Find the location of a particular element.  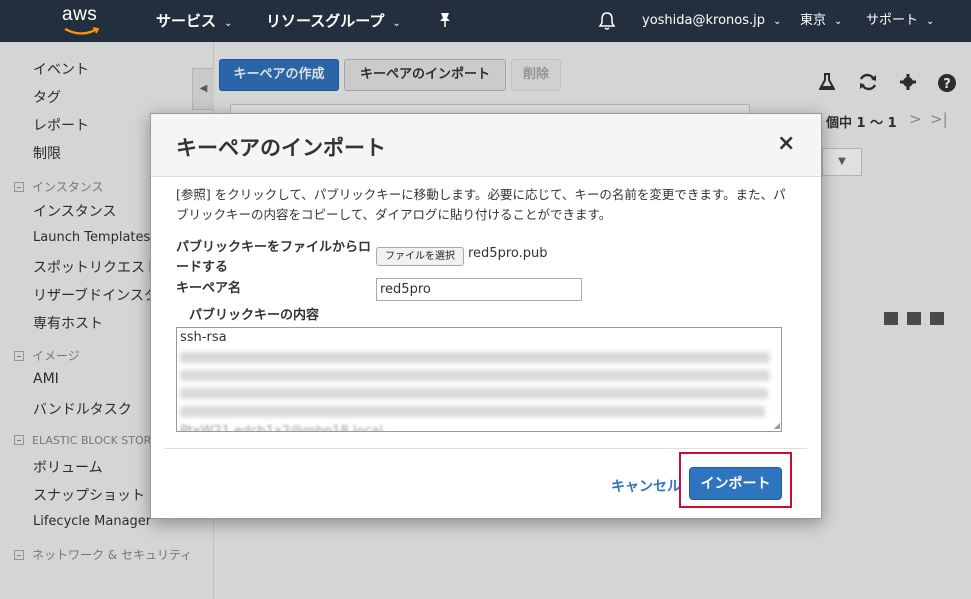

region-menu: 東京 ⌄ is located at coordinates (821, 21).